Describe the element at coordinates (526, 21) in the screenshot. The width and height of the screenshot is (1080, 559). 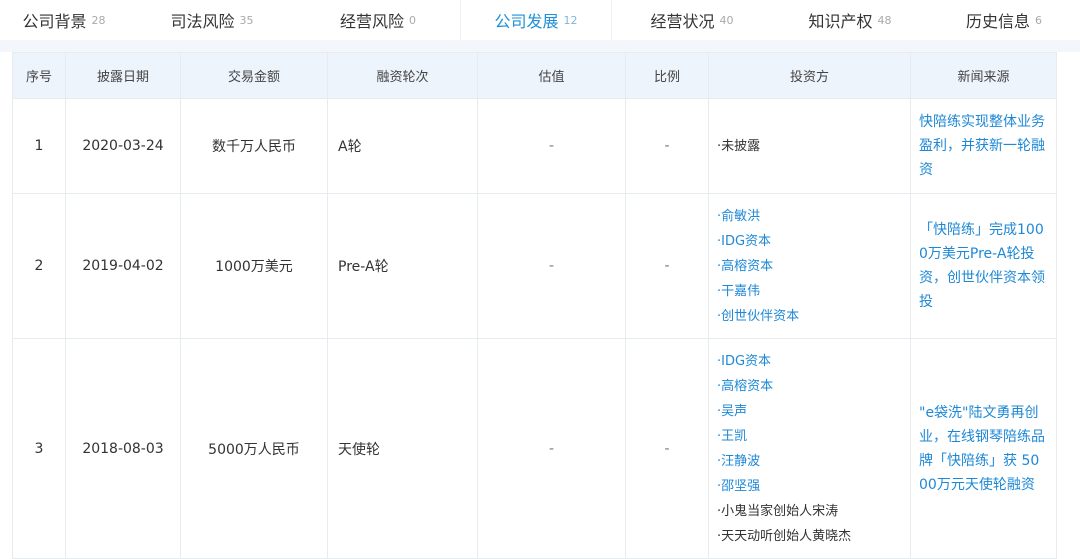
I see `tab-label: 公司发展` at that location.